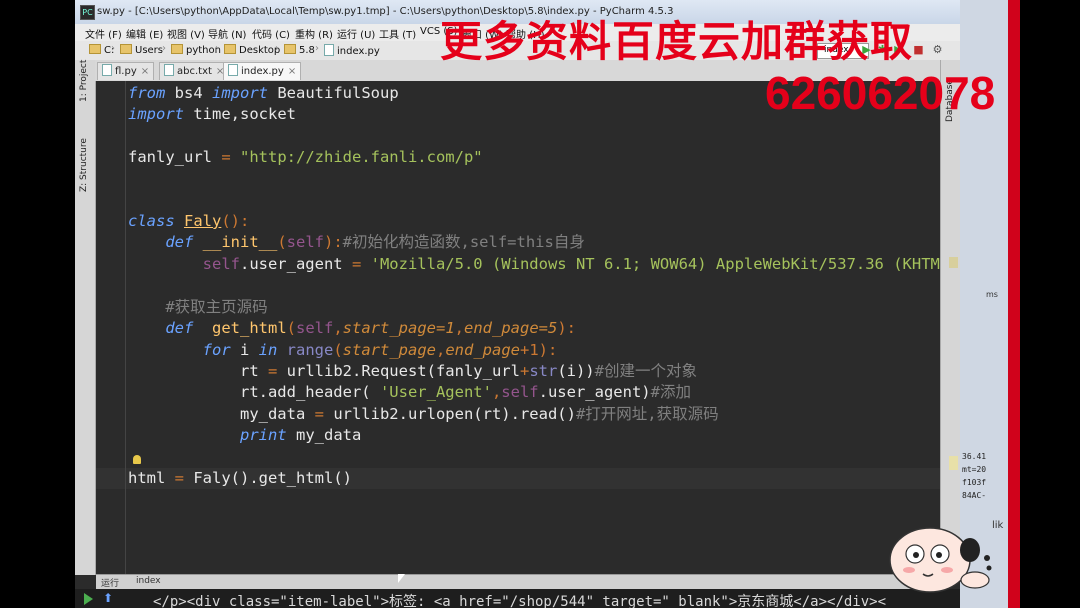  I want to click on cartoon-sticker, so click(940, 560).